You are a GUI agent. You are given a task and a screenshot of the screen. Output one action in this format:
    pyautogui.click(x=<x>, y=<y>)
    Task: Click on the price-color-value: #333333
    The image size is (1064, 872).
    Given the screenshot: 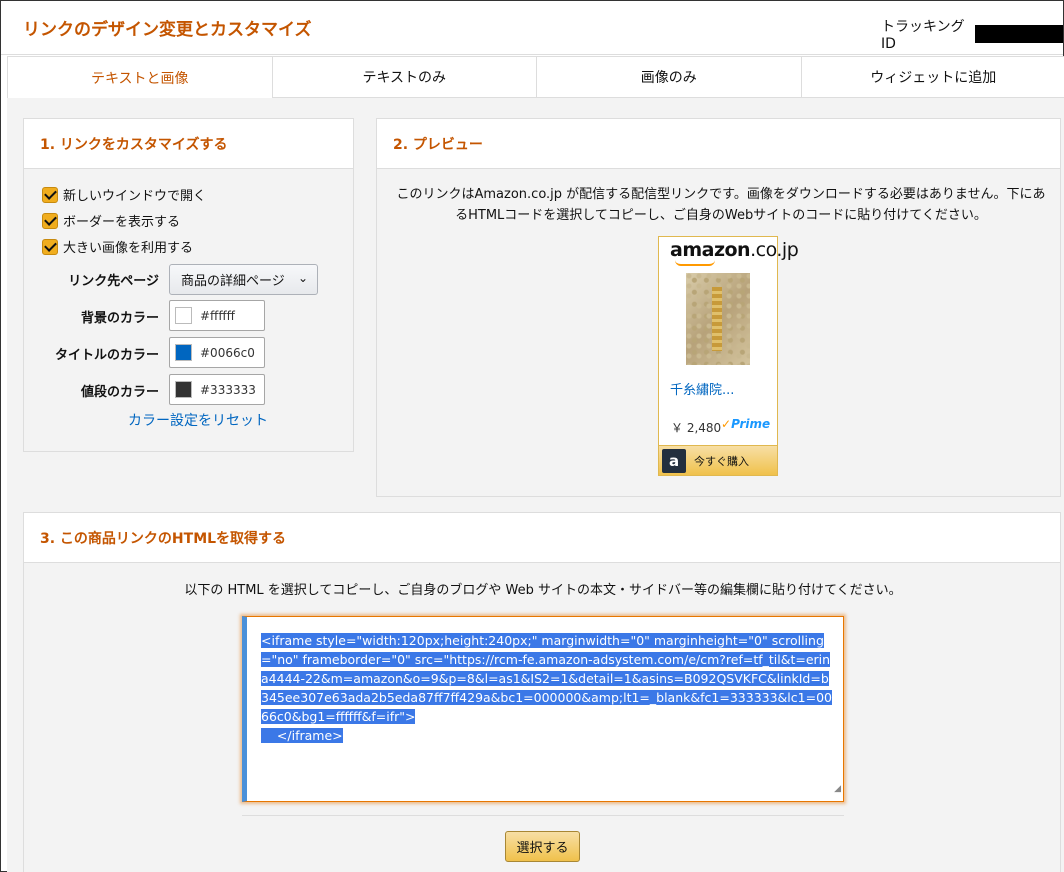 What is the action you would take?
    pyautogui.click(x=228, y=389)
    